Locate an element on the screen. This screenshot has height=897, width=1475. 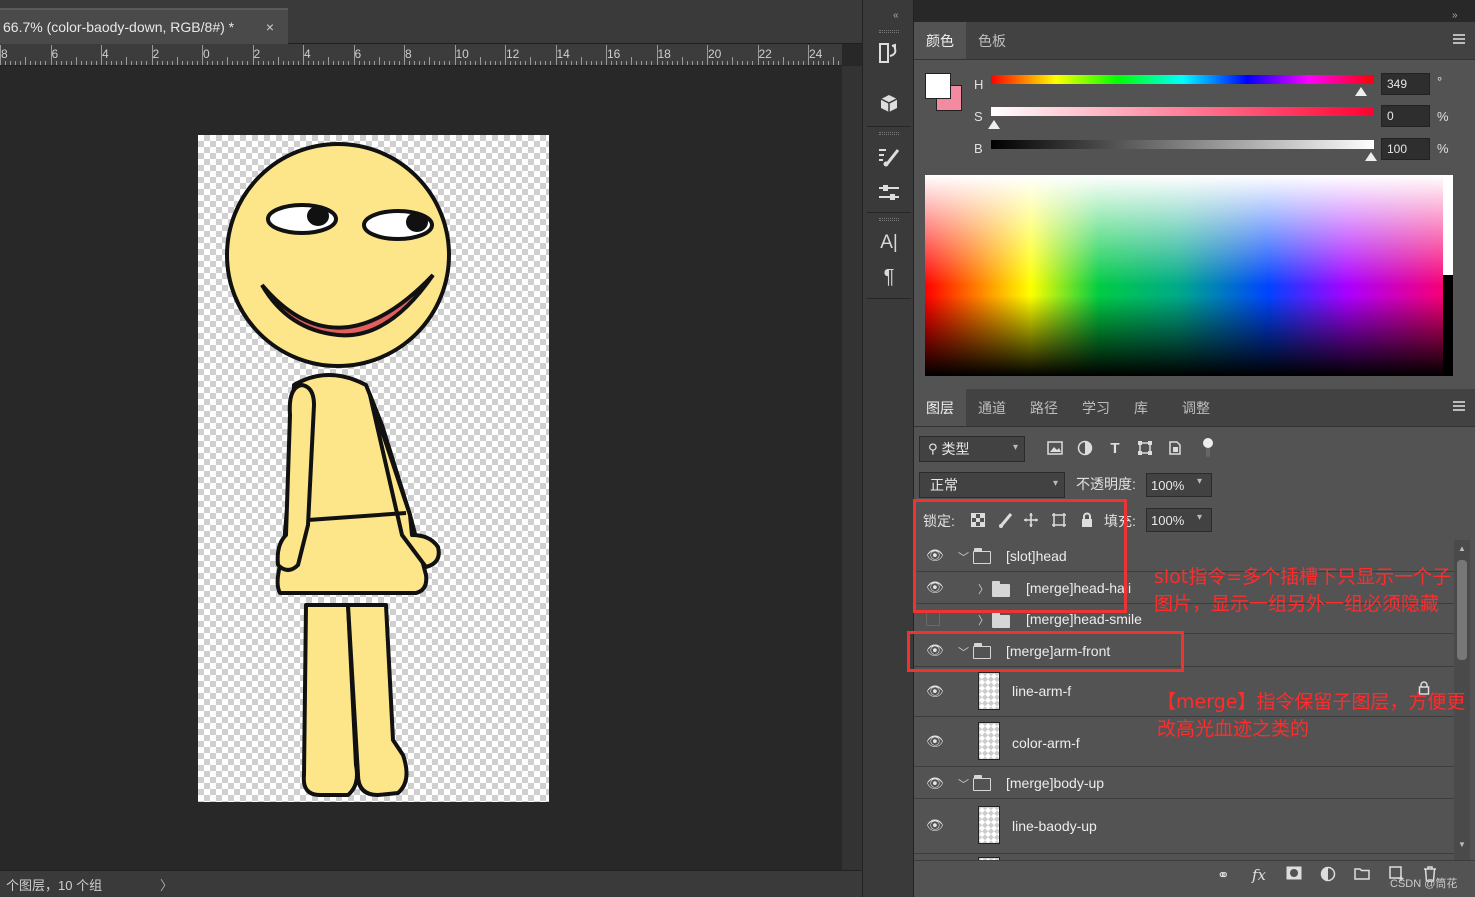
brightness-value-input: 100 is located at coordinates (1405, 149).